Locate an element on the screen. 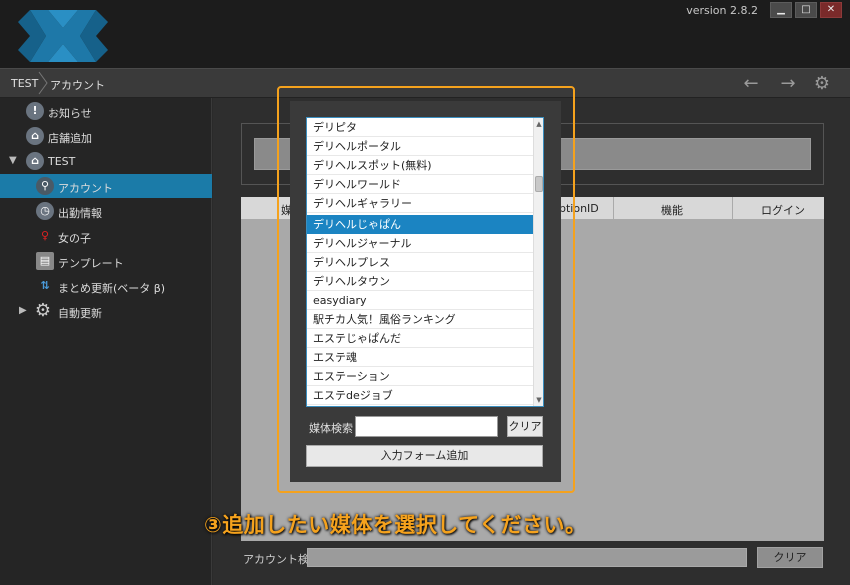 The width and height of the screenshot is (850, 585). column-login: ログイン is located at coordinates (783, 210).